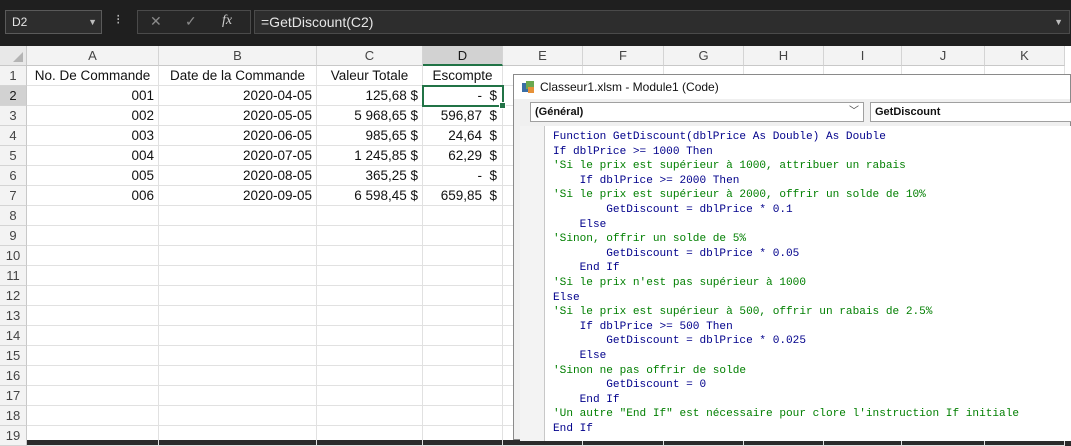 This screenshot has width=1071, height=446. I want to click on row-header-6: 6, so click(13, 176).